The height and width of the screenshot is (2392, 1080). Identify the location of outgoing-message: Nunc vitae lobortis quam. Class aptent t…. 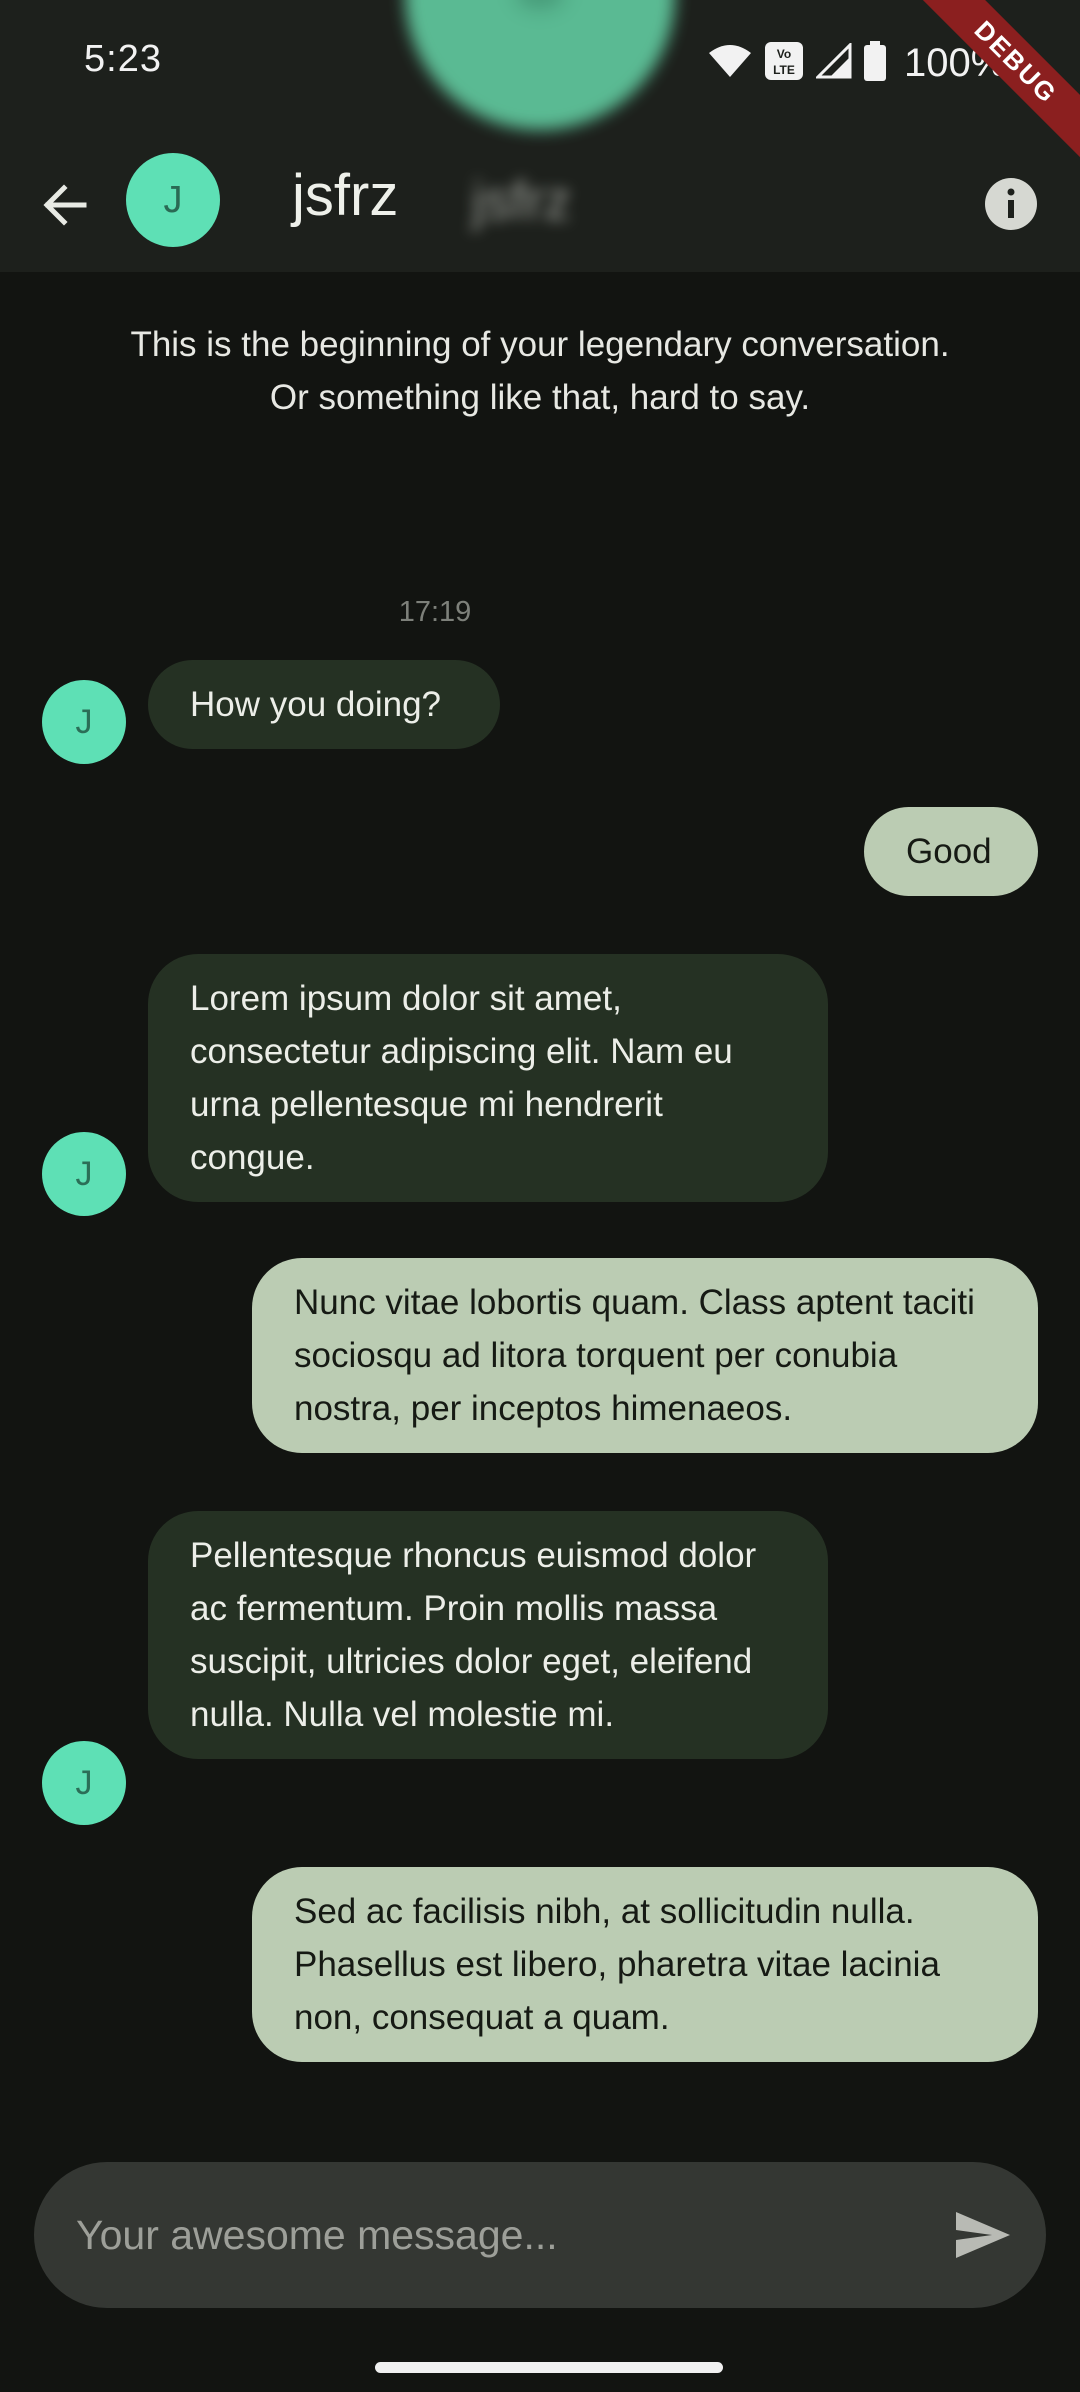
(645, 1355).